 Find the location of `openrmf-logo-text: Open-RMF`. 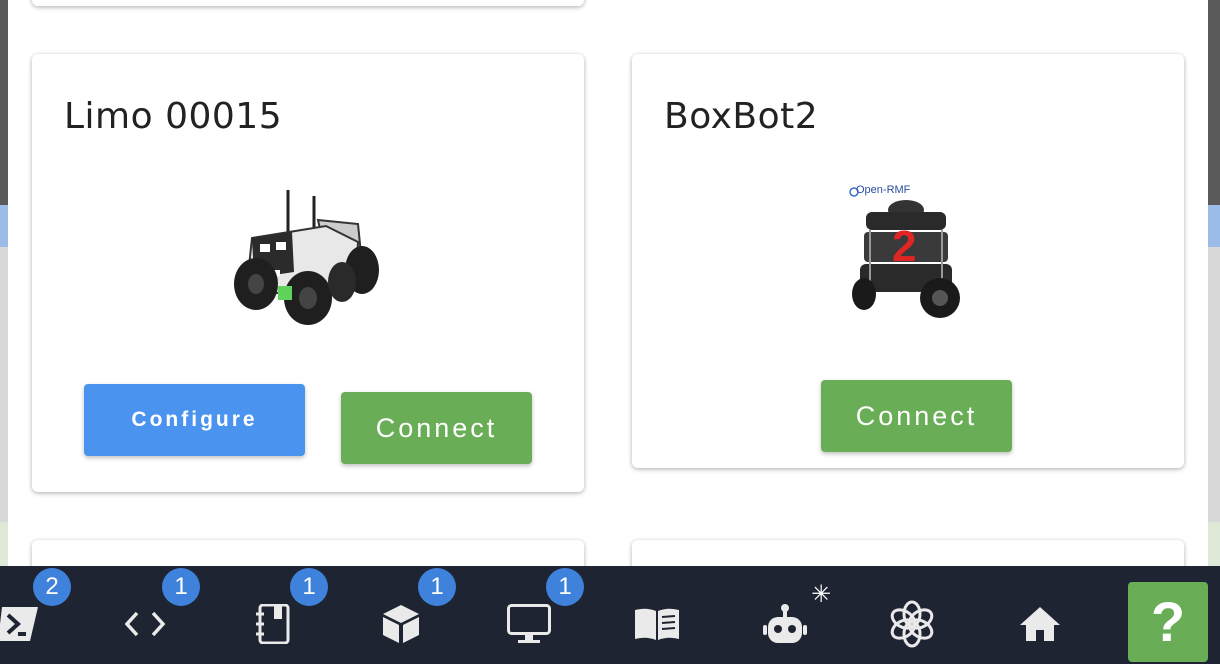

openrmf-logo-text: Open-RMF is located at coordinates (883, 190).